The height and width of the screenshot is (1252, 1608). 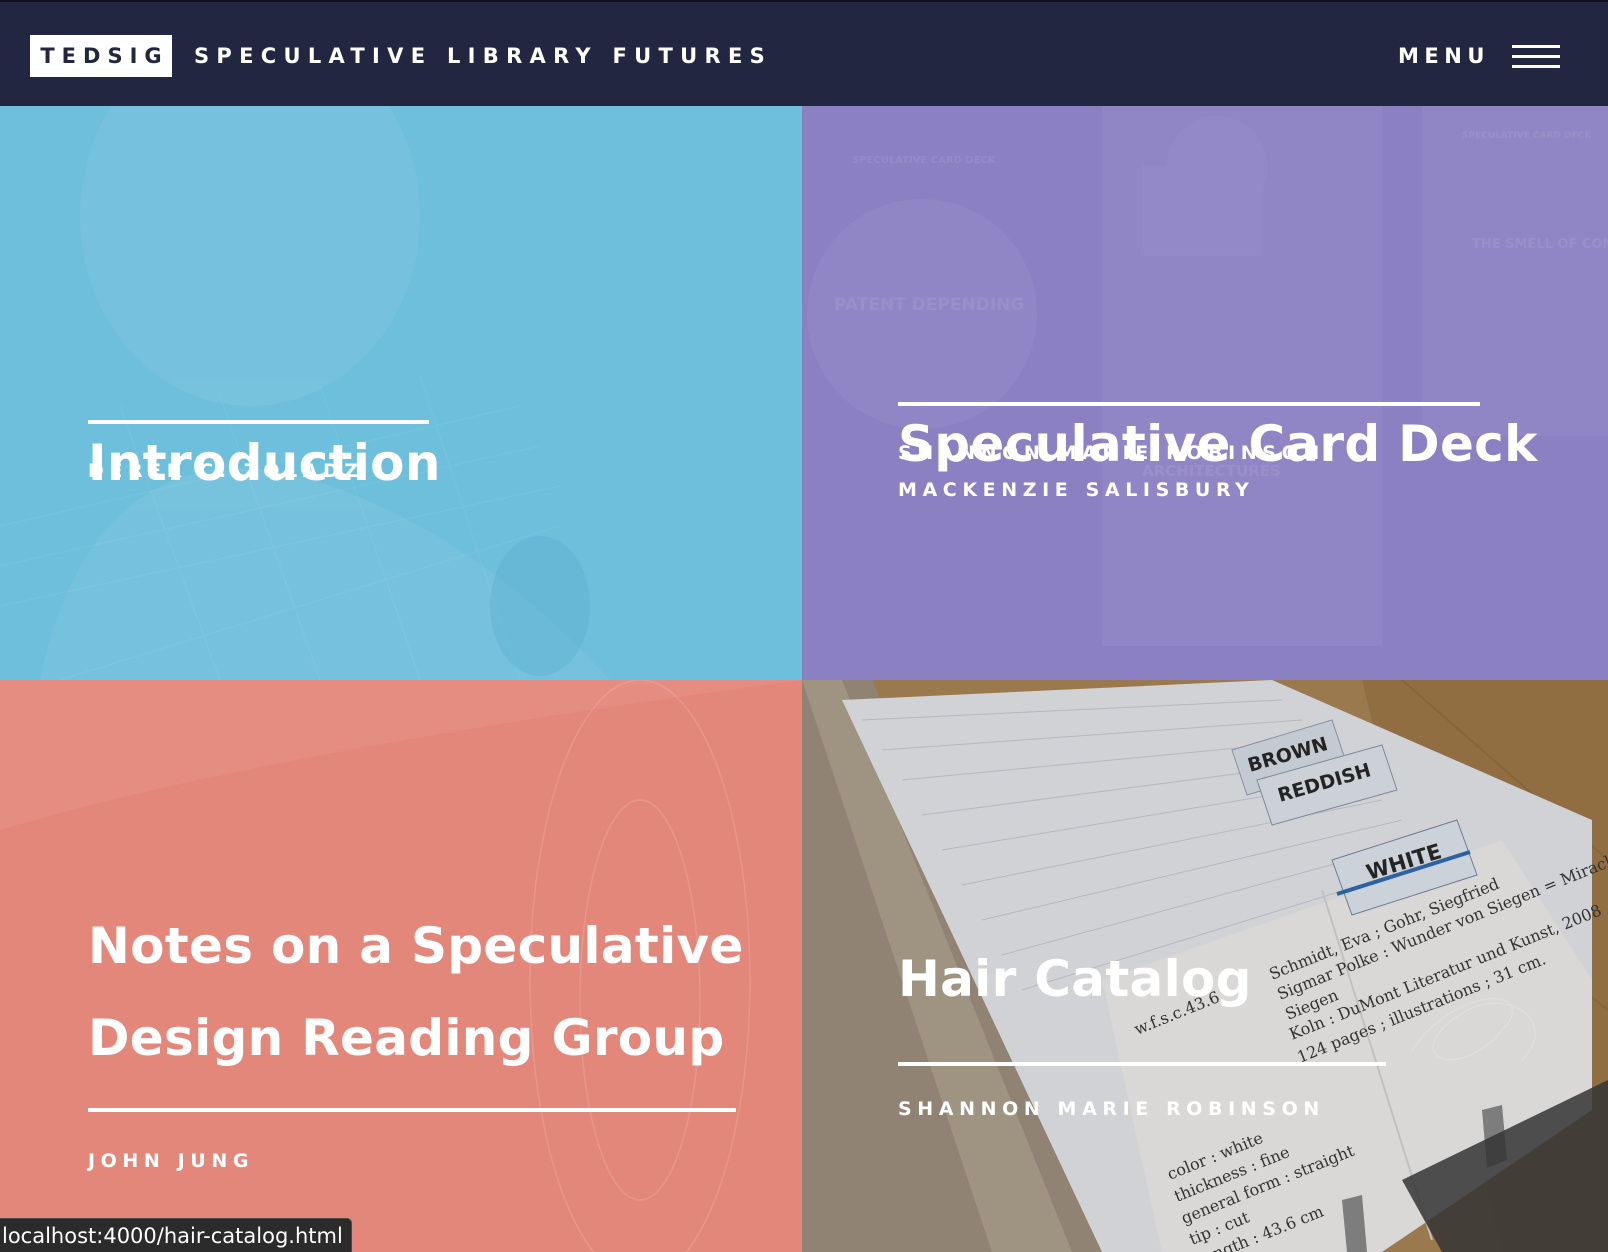 I want to click on menu-label: MENU, so click(x=1444, y=56).